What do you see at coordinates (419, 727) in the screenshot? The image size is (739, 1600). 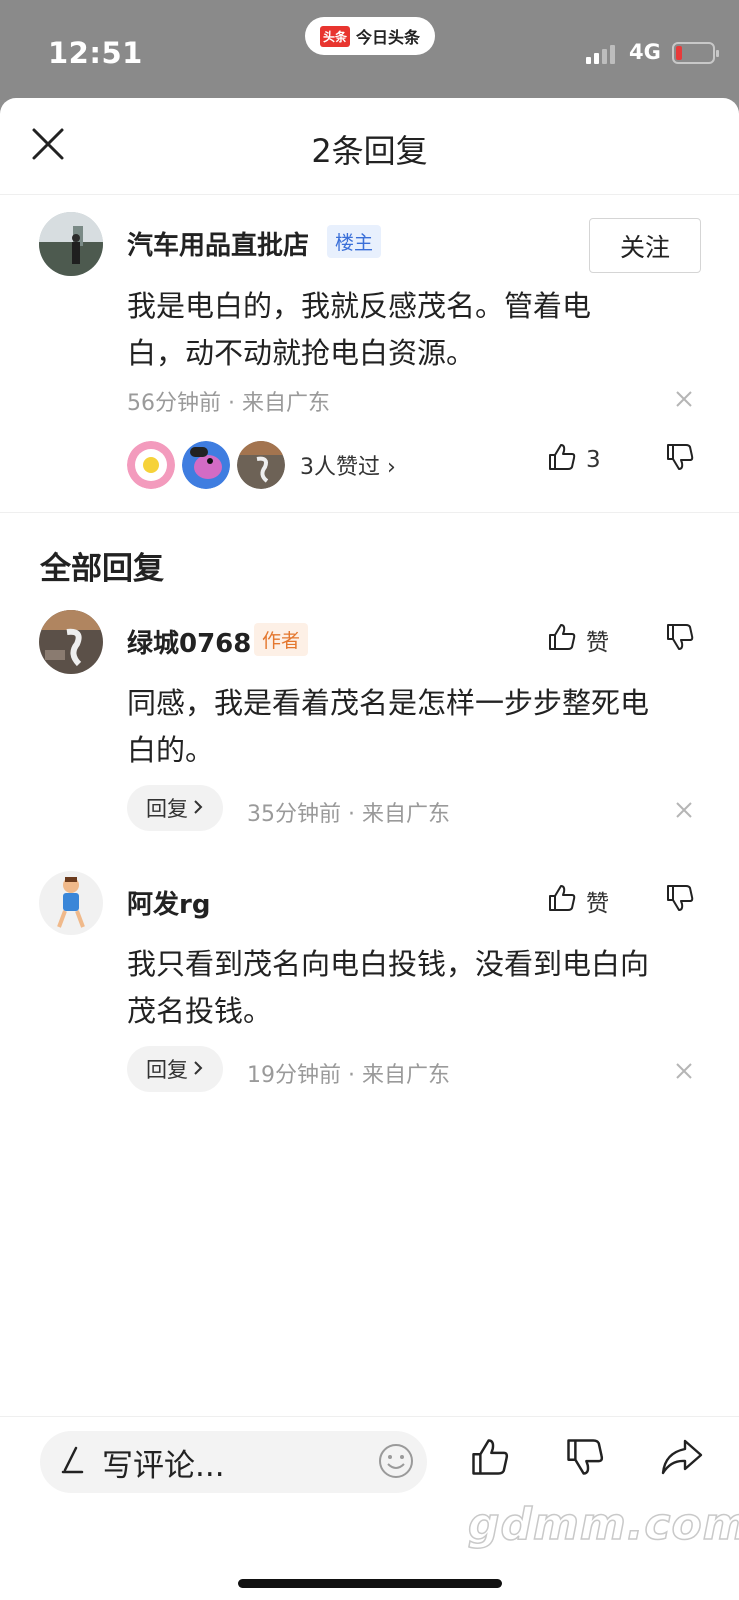 I see `reply-text: 同感，我是看着茂名是怎样一步步整死电 白的。` at bounding box center [419, 727].